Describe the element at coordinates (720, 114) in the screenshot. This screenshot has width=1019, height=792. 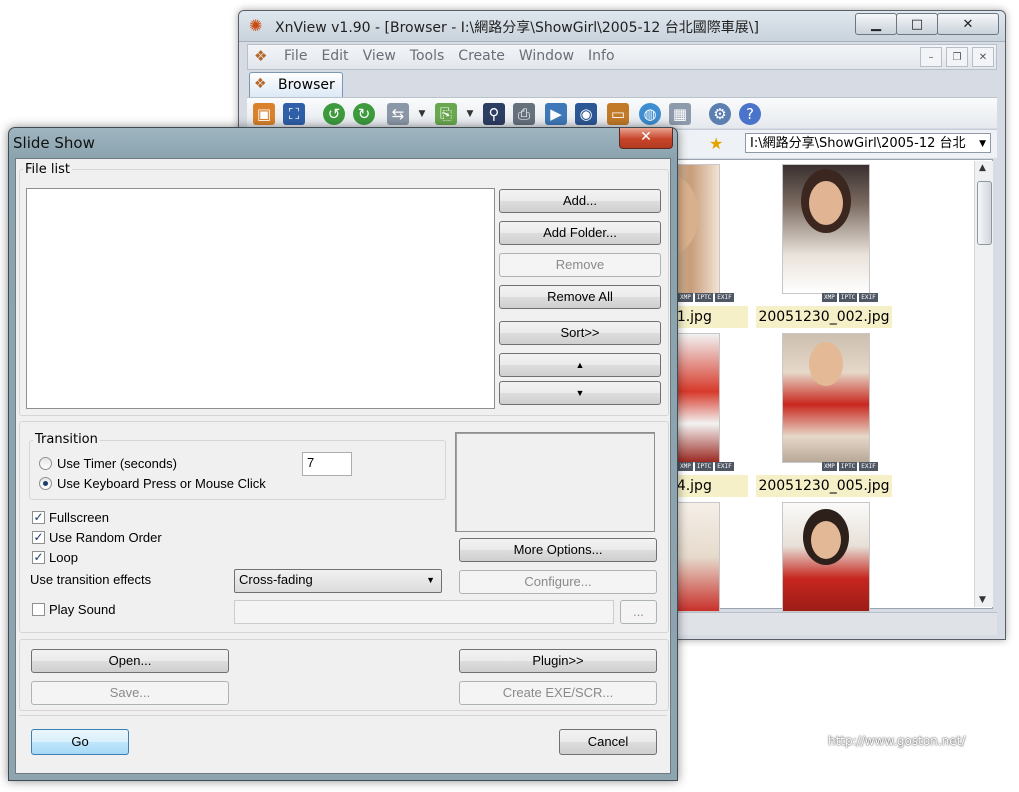
I see `settings-gear-icon: ⚙` at that location.